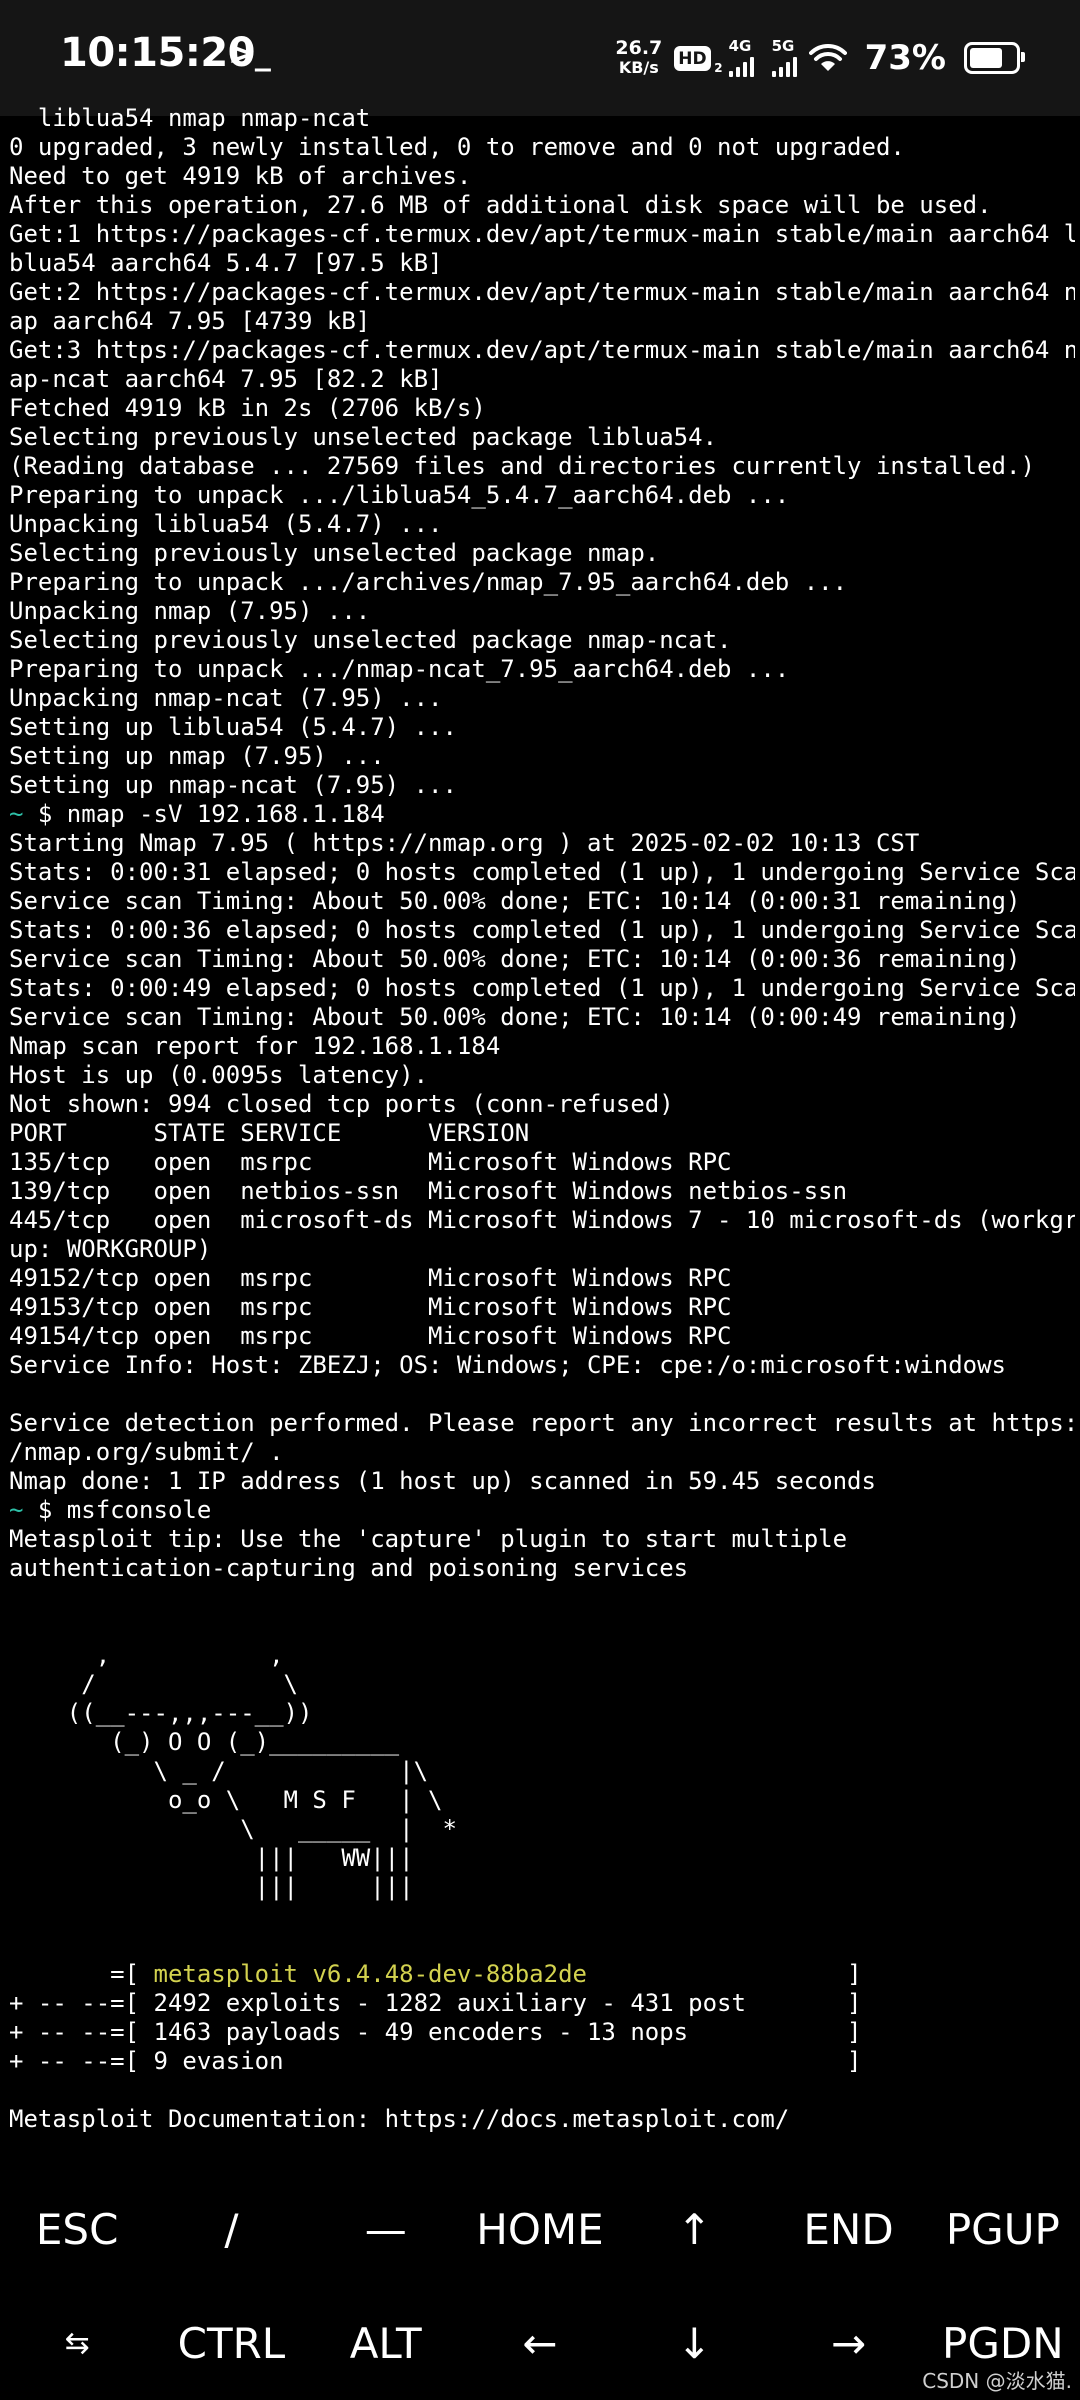 The width and height of the screenshot is (1080, 2400). What do you see at coordinates (77, 2343) in the screenshot?
I see `key-symbol: ⇆` at bounding box center [77, 2343].